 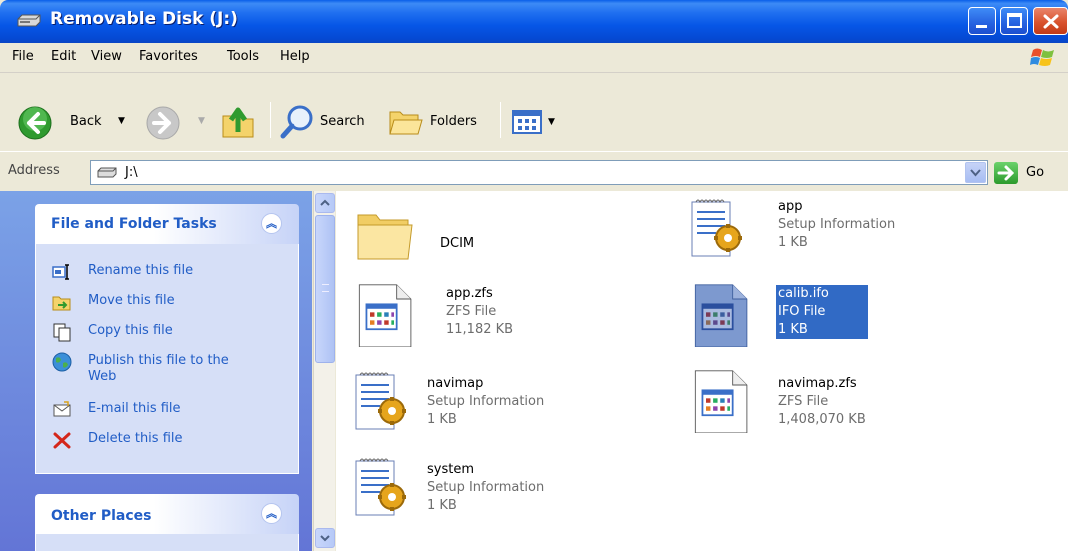 What do you see at coordinates (504, 319) in the screenshot?
I see `file-item-app-zfs: app.zfs ZFS File 11,182 KB` at bounding box center [504, 319].